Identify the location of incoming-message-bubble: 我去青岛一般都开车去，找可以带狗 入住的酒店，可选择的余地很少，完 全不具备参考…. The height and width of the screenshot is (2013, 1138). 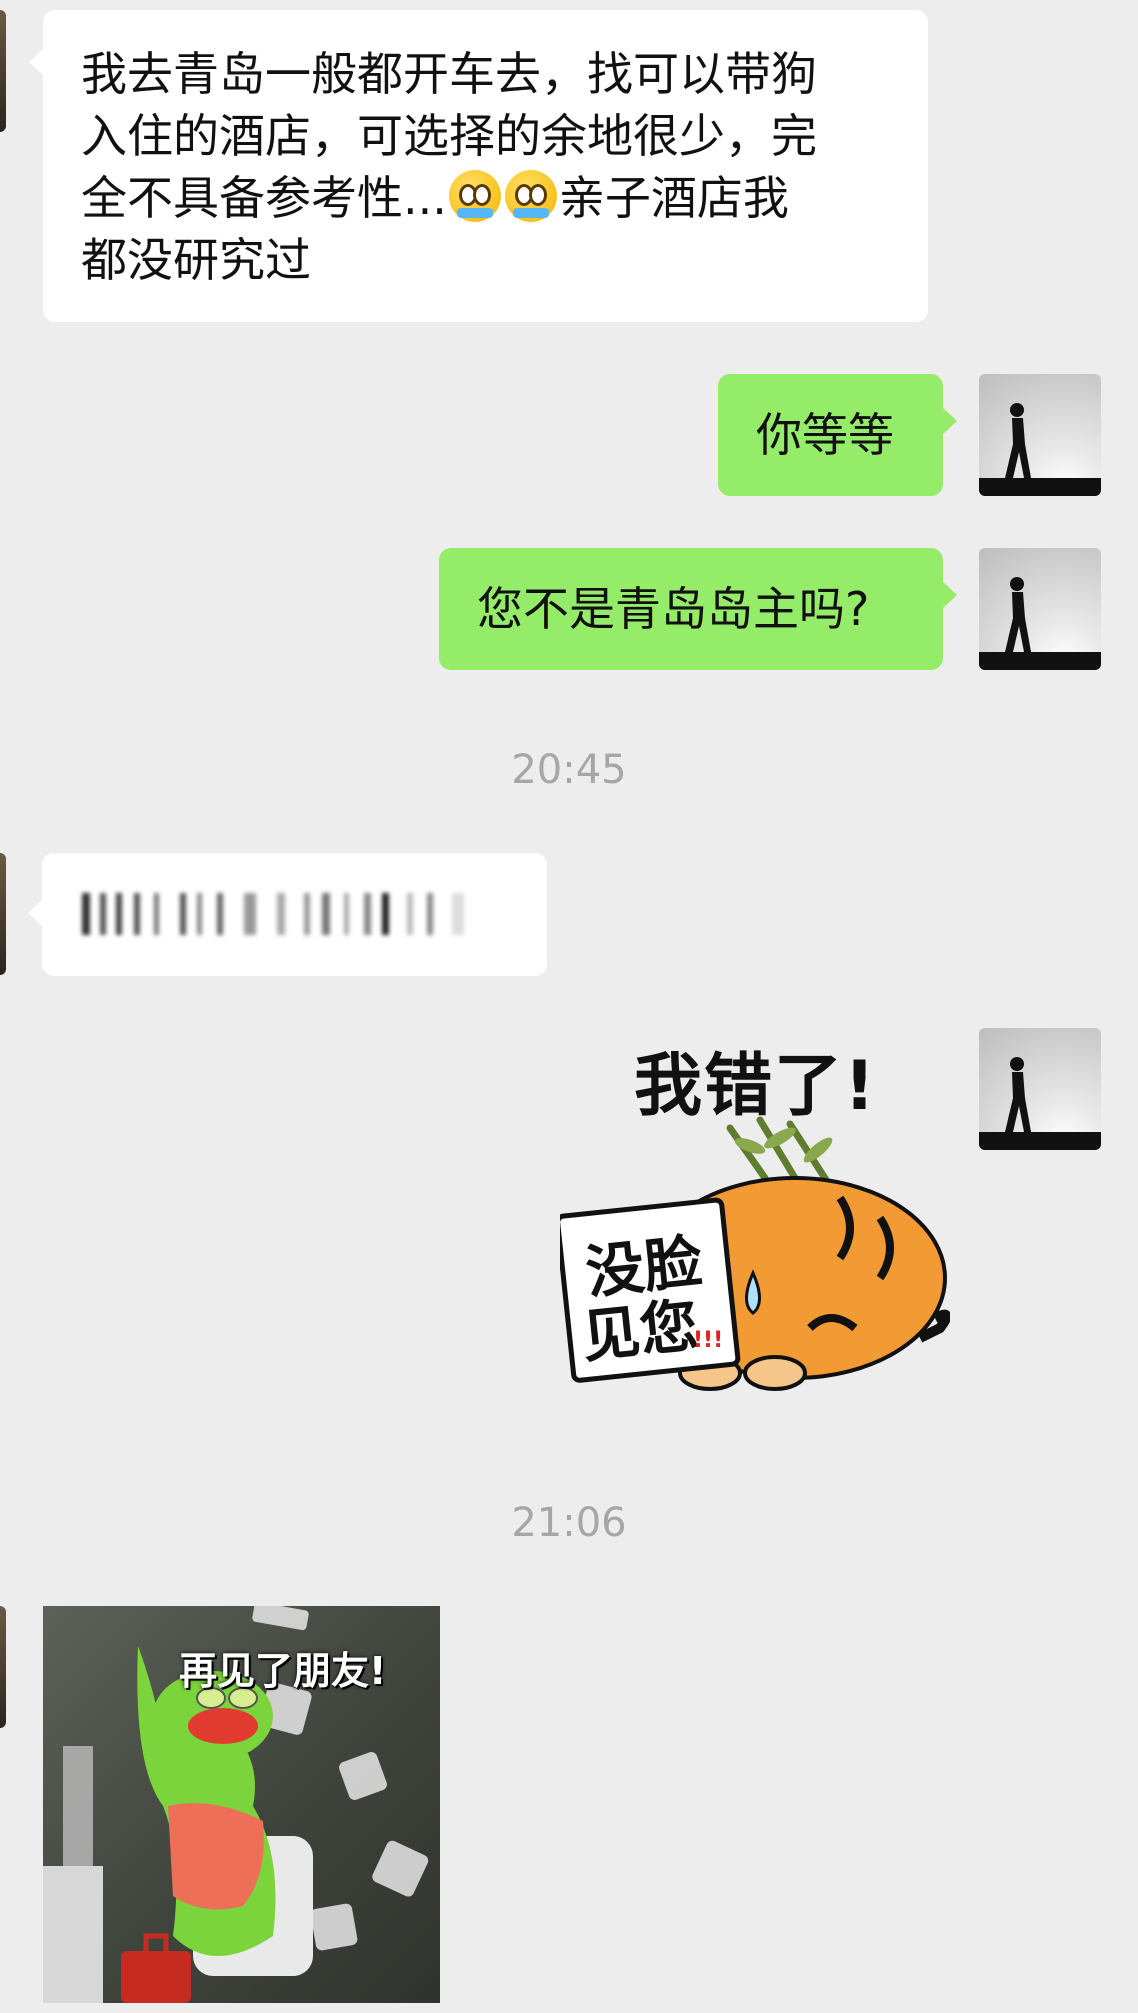
(478, 166).